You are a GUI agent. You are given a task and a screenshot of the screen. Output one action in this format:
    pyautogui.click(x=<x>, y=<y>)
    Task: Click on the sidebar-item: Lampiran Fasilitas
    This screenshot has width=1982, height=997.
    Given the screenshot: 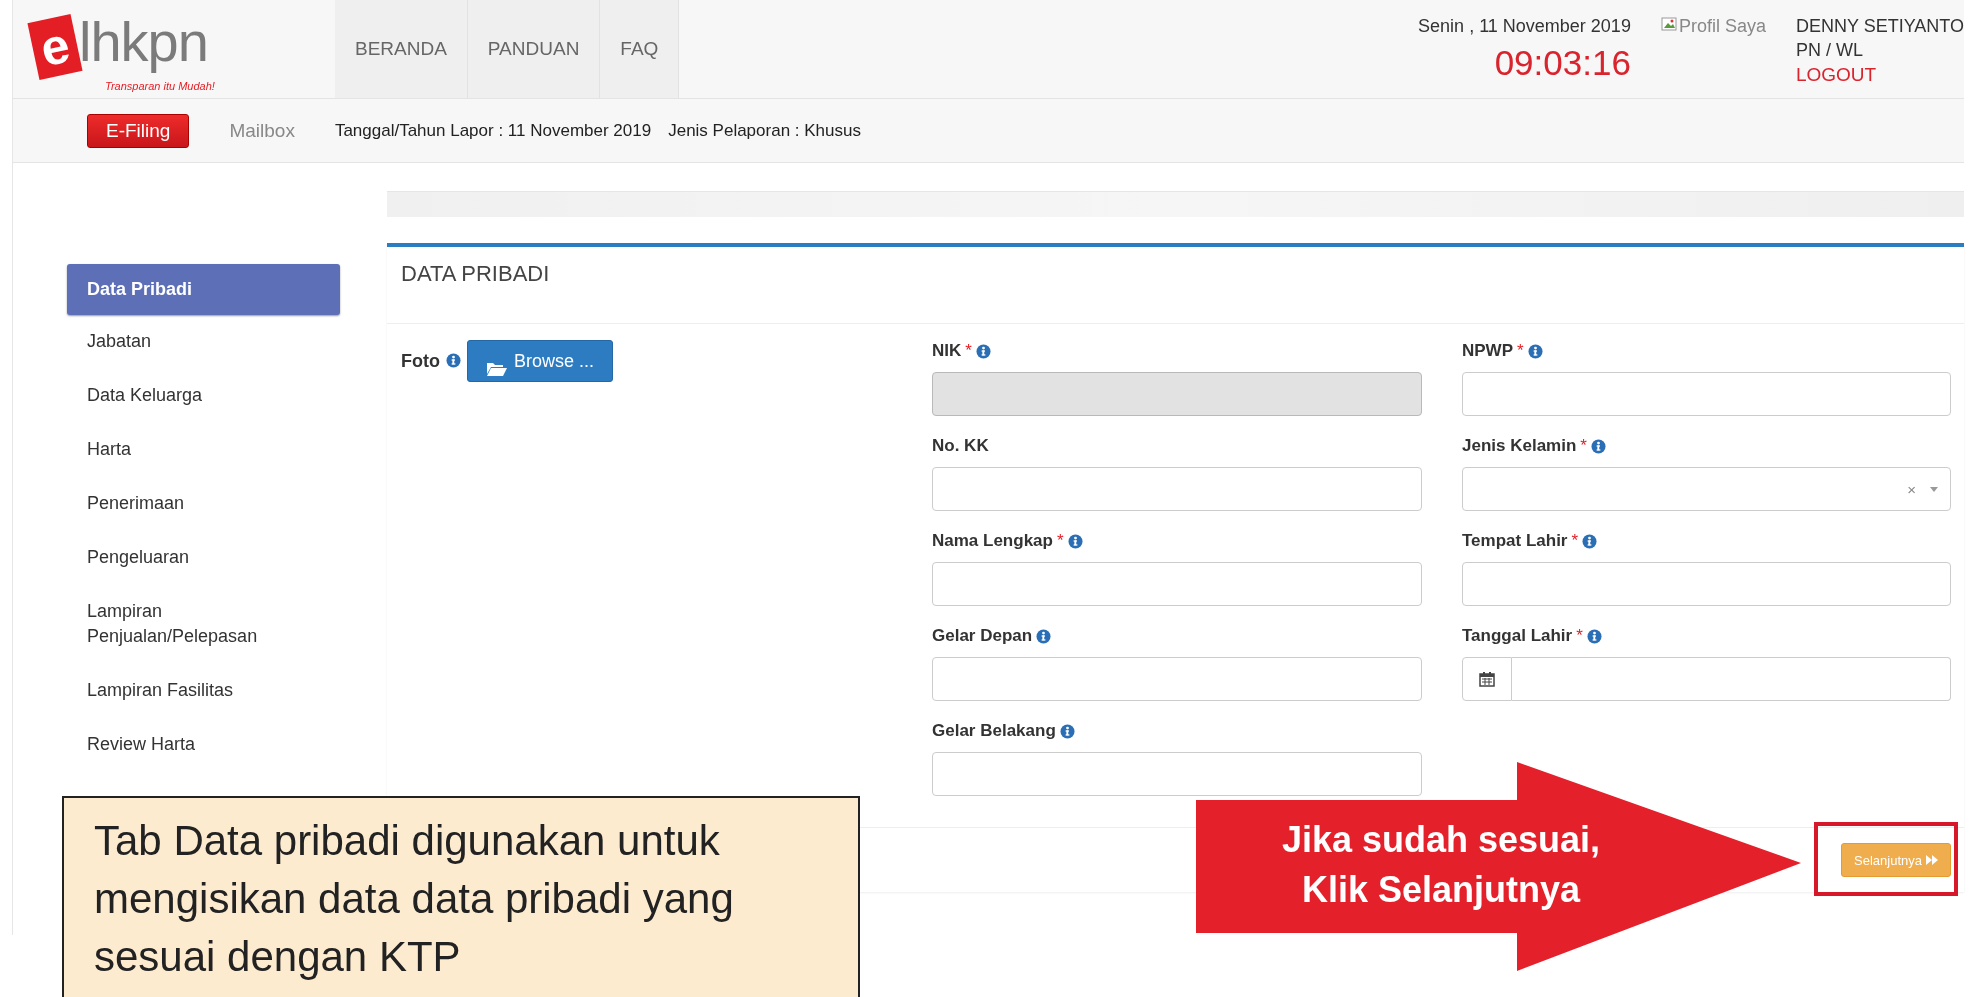 What is the action you would take?
    pyautogui.click(x=203, y=691)
    